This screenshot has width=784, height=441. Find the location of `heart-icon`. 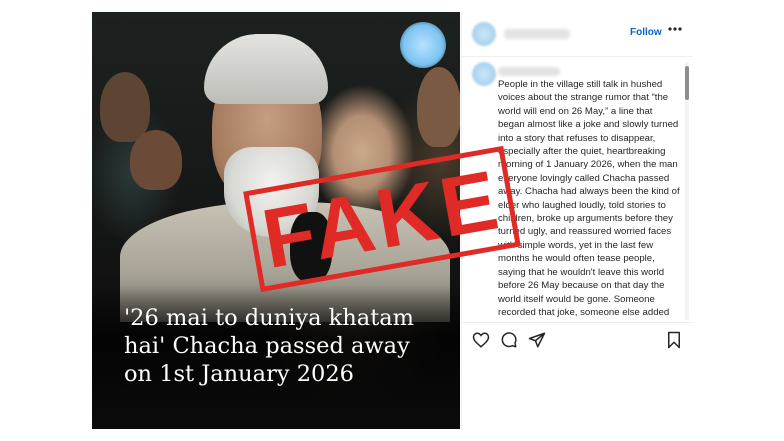

heart-icon is located at coordinates (481, 340).